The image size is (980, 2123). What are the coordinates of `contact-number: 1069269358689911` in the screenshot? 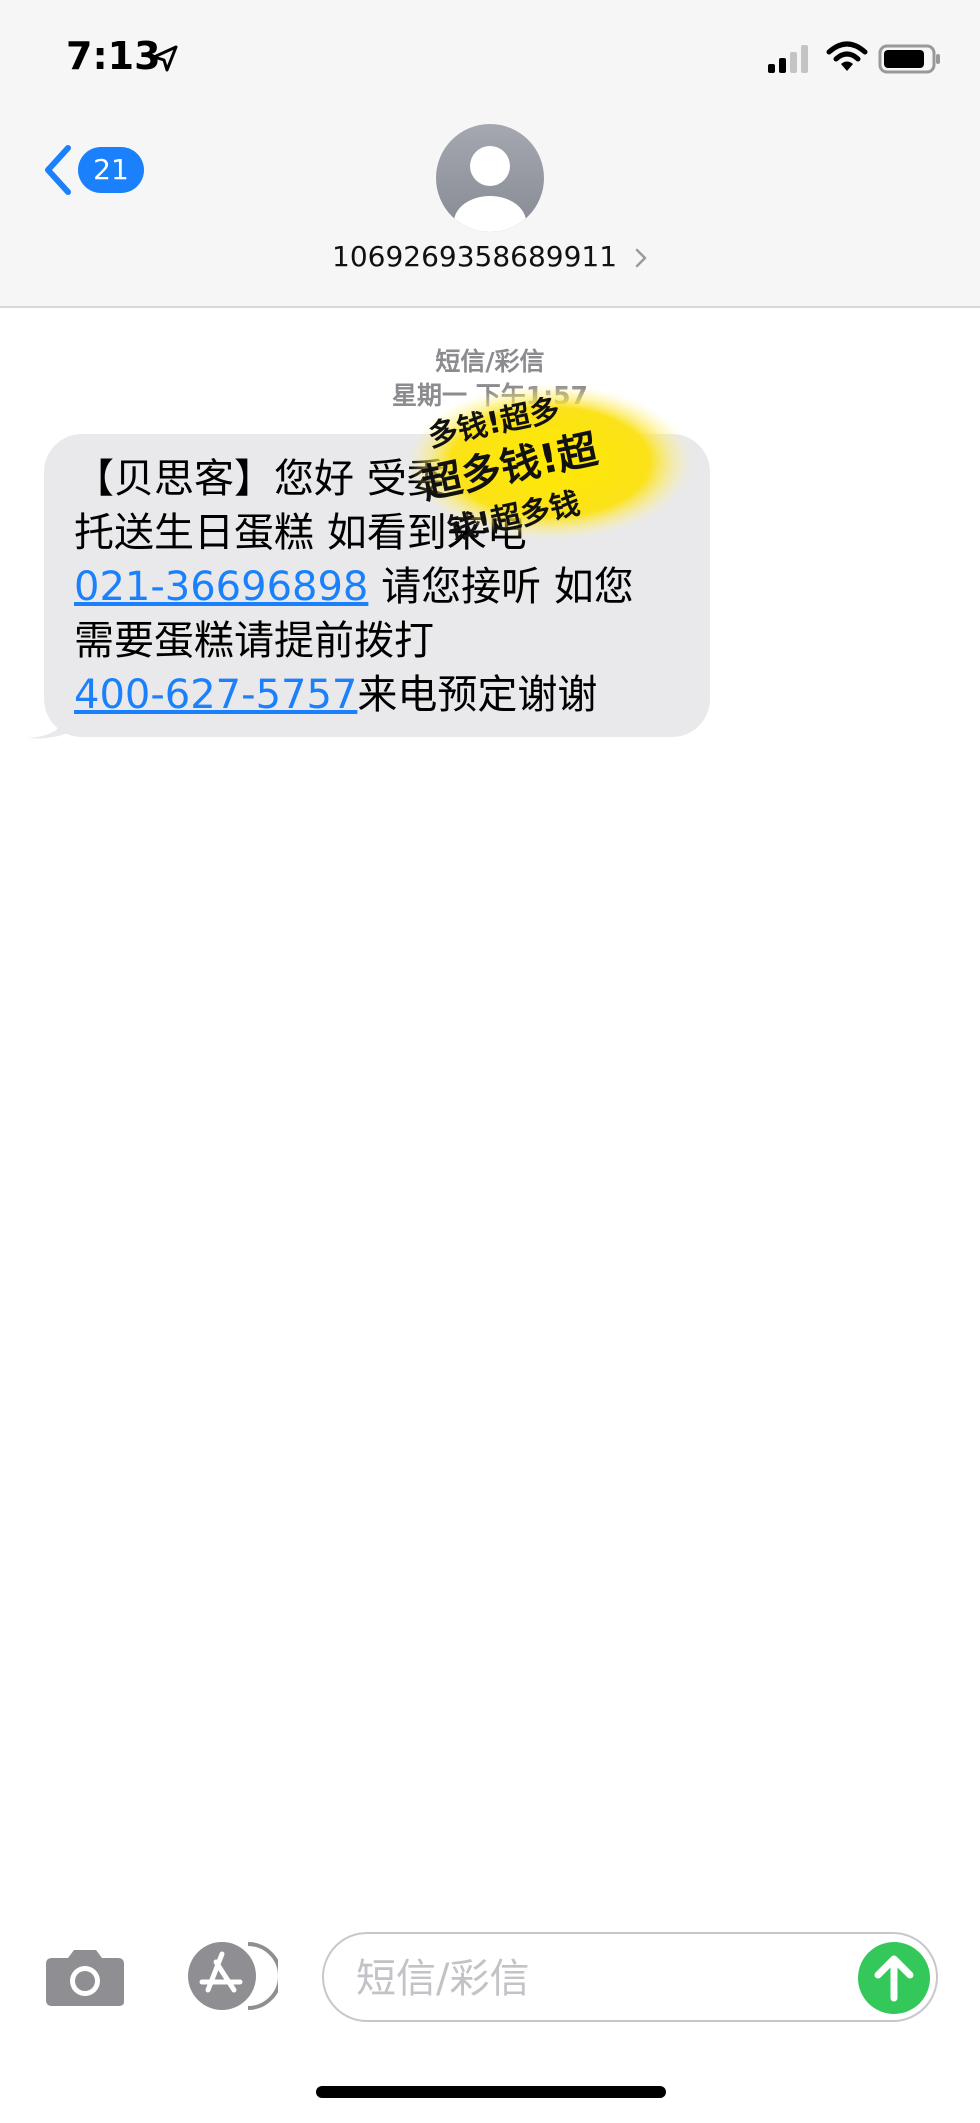 It's located at (475, 256).